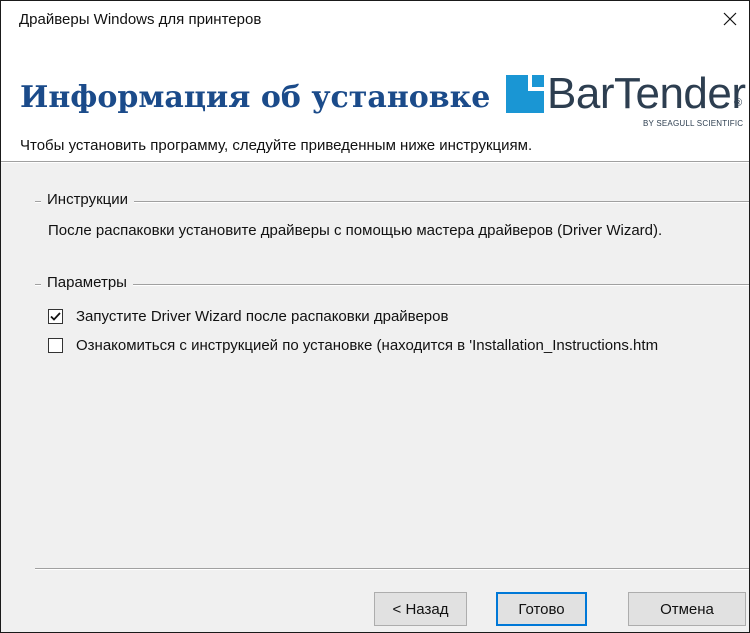 This screenshot has height=633, width=750. I want to click on close-button, so click(729, 19).